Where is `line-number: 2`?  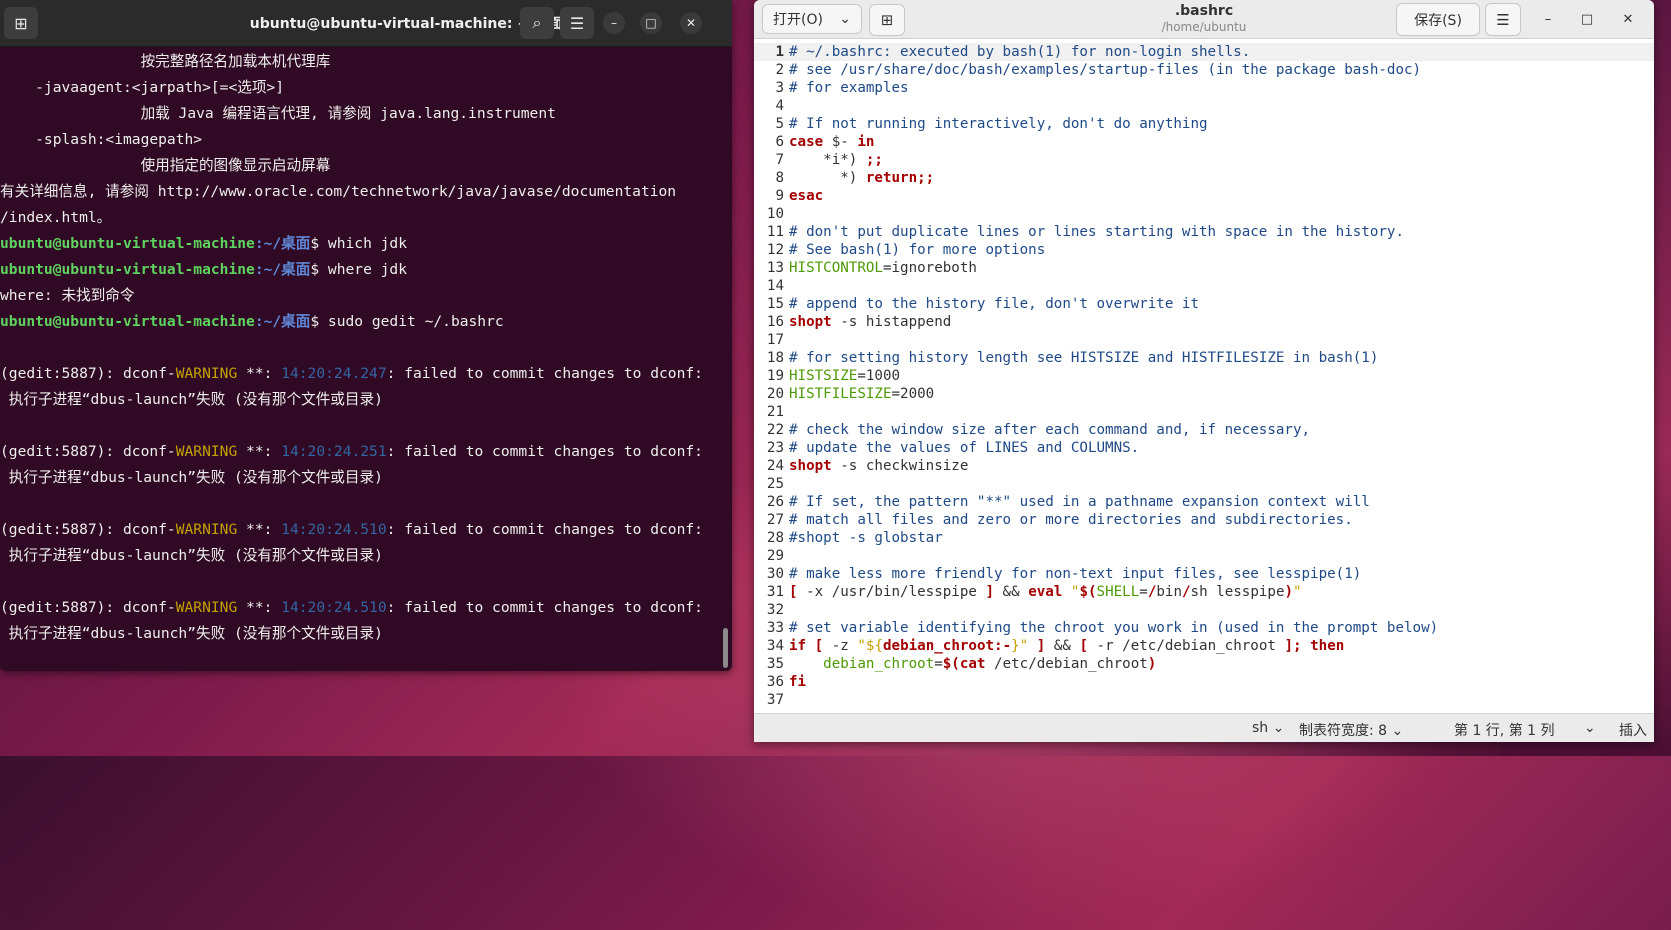
line-number: 2 is located at coordinates (779, 70).